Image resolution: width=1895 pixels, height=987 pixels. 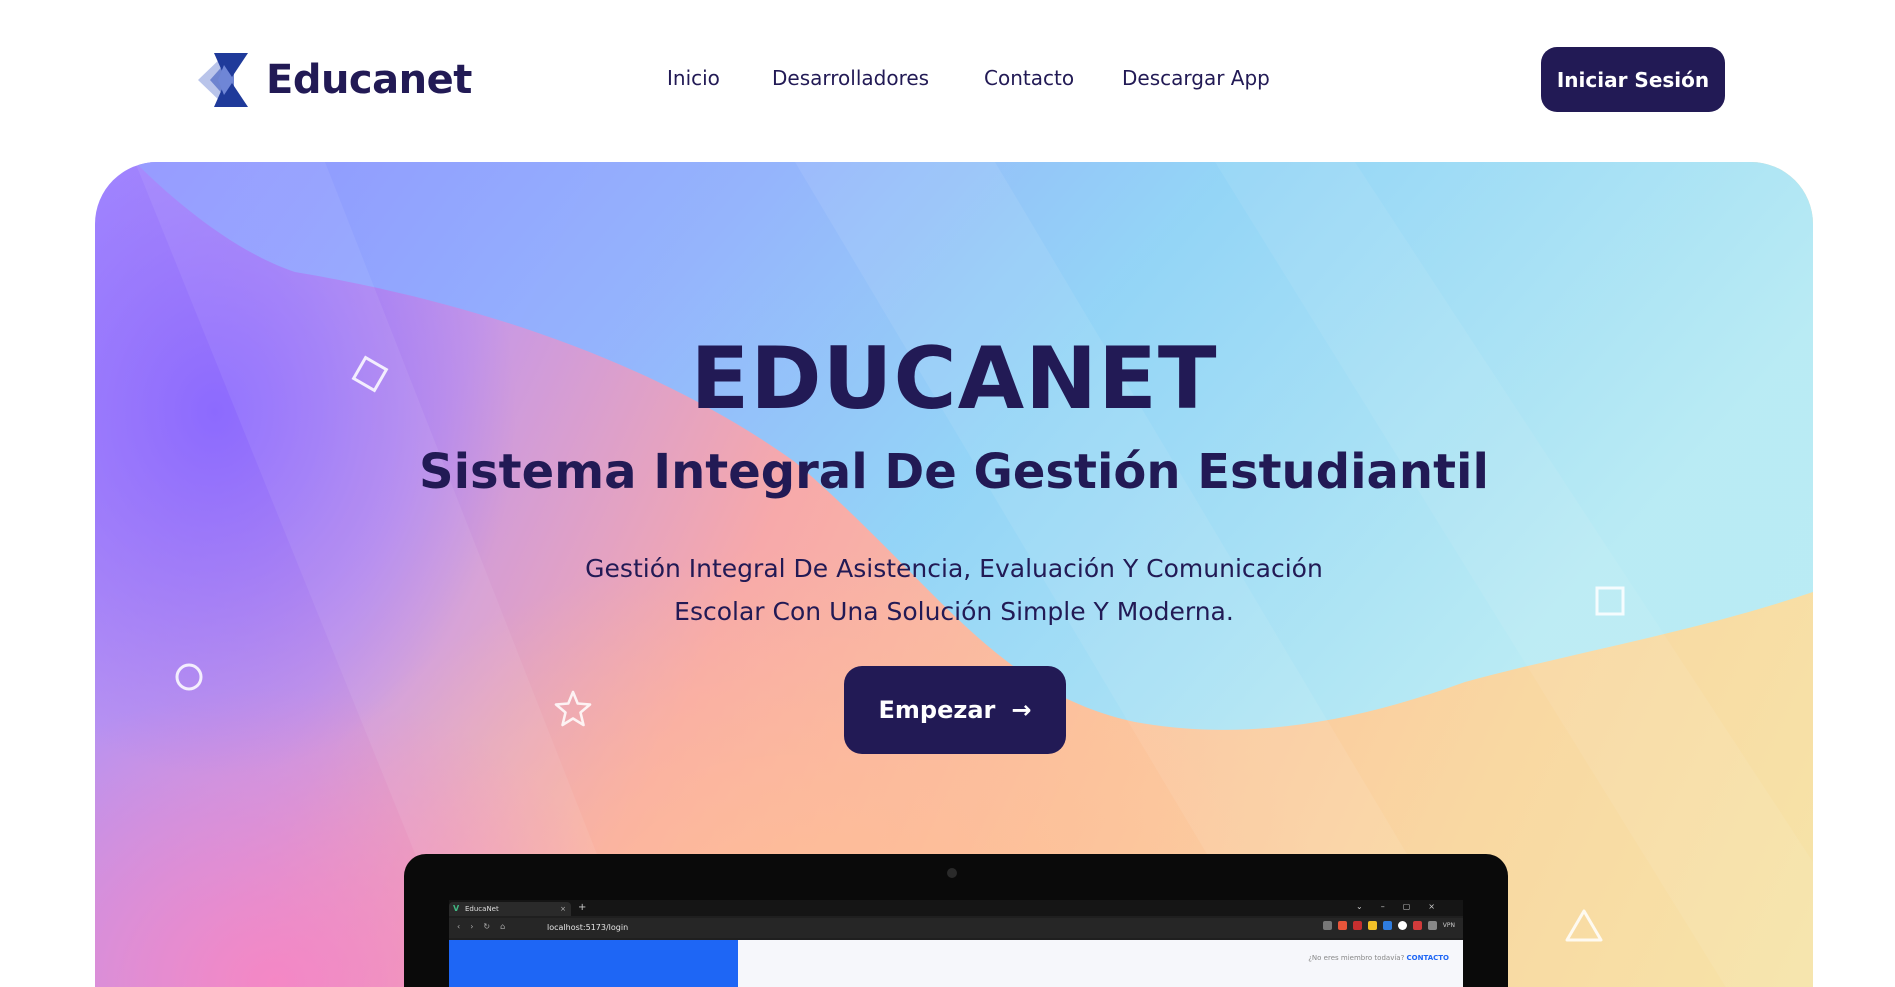 I want to click on translate-icon, so click(x=1327, y=925).